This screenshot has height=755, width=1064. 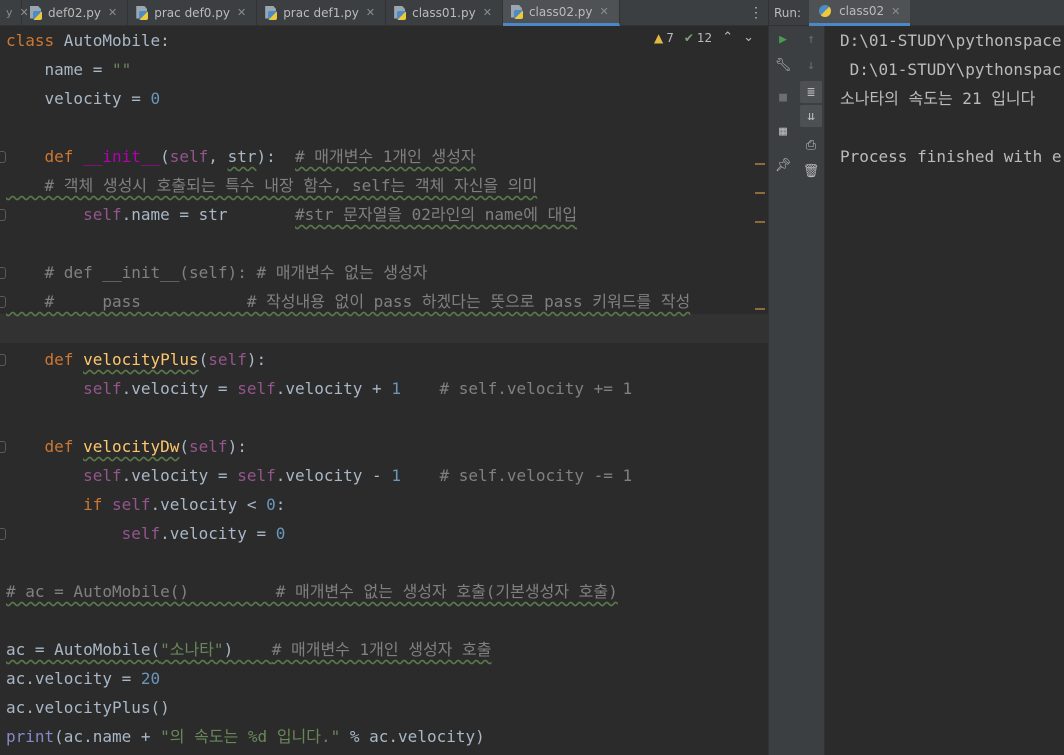 I want to click on code-line: def __init__(self, str): # 매개변수 1개인 생성자, so click(x=241, y=156).